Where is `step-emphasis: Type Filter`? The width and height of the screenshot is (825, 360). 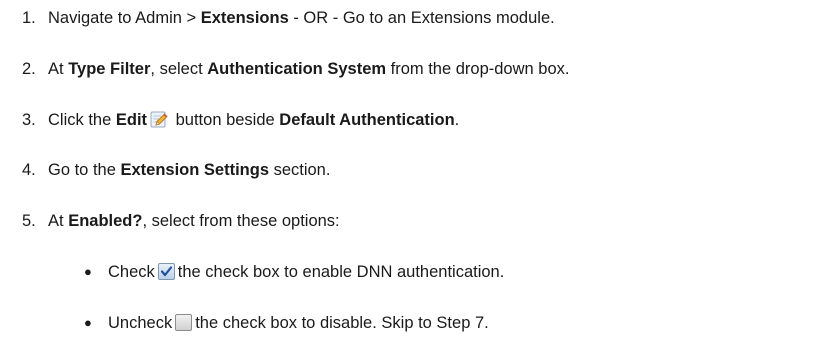 step-emphasis: Type Filter is located at coordinates (109, 69).